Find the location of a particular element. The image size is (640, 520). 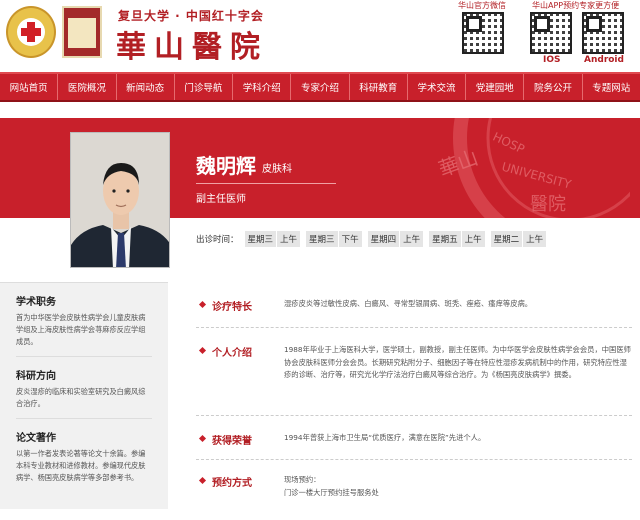

nav-item-overview: 医院概况 is located at coordinates (87, 87).